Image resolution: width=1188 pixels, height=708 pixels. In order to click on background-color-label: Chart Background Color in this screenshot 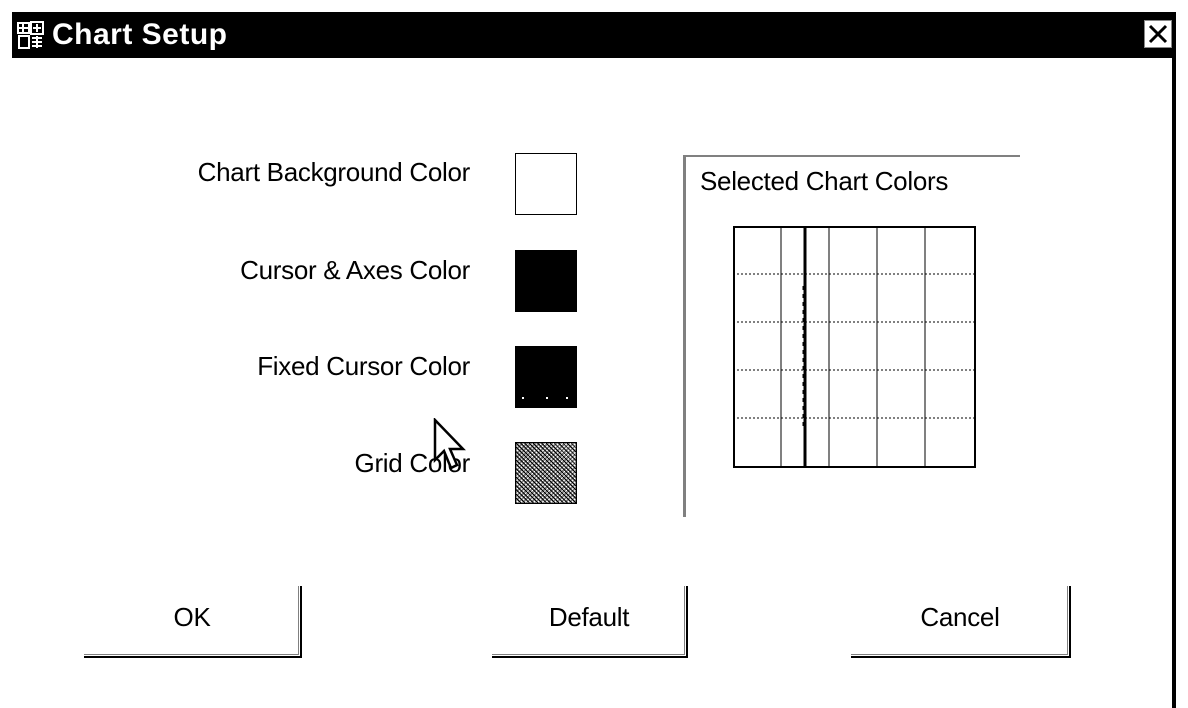, I will do `click(334, 172)`.